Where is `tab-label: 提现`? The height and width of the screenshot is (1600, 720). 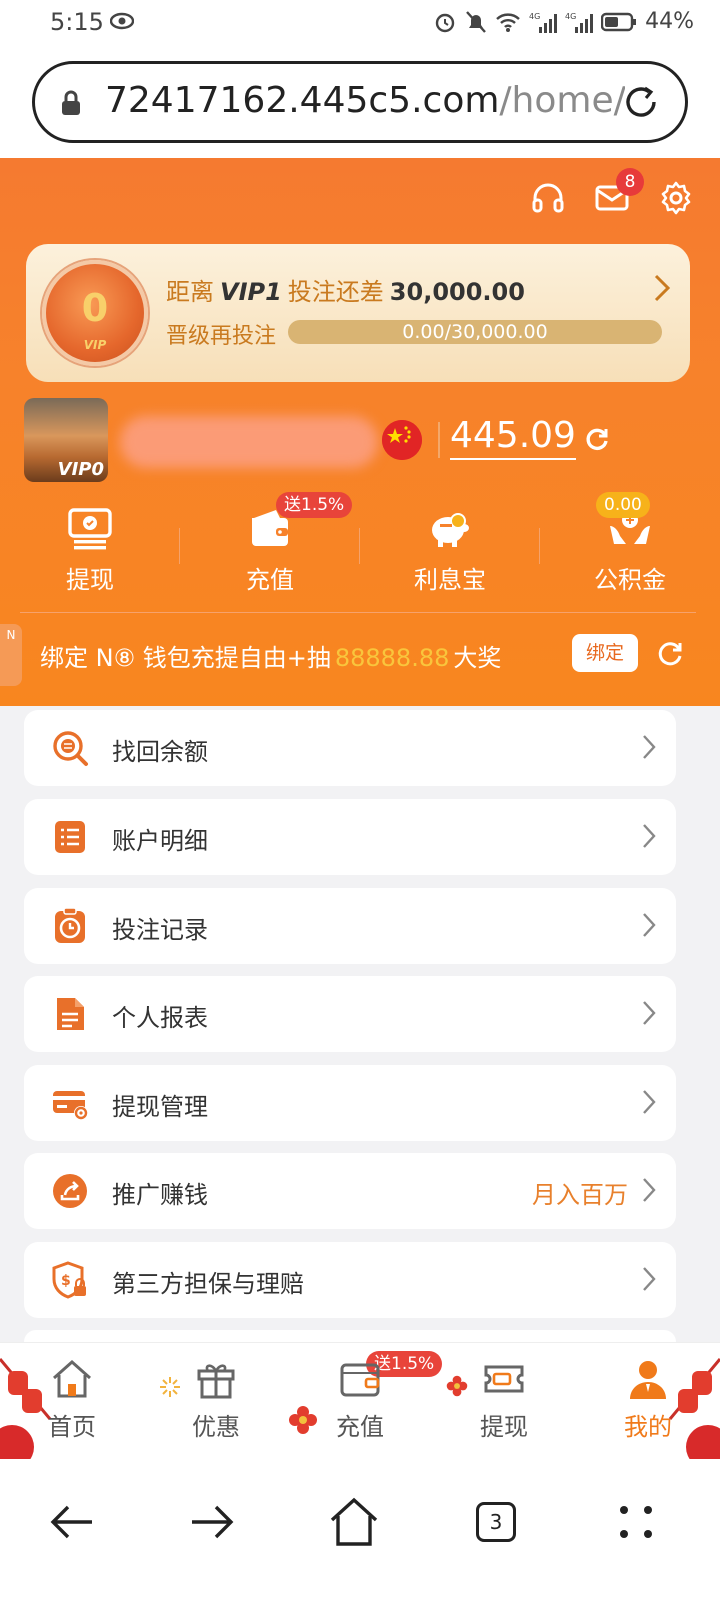
tab-label: 提现 is located at coordinates (504, 1427).